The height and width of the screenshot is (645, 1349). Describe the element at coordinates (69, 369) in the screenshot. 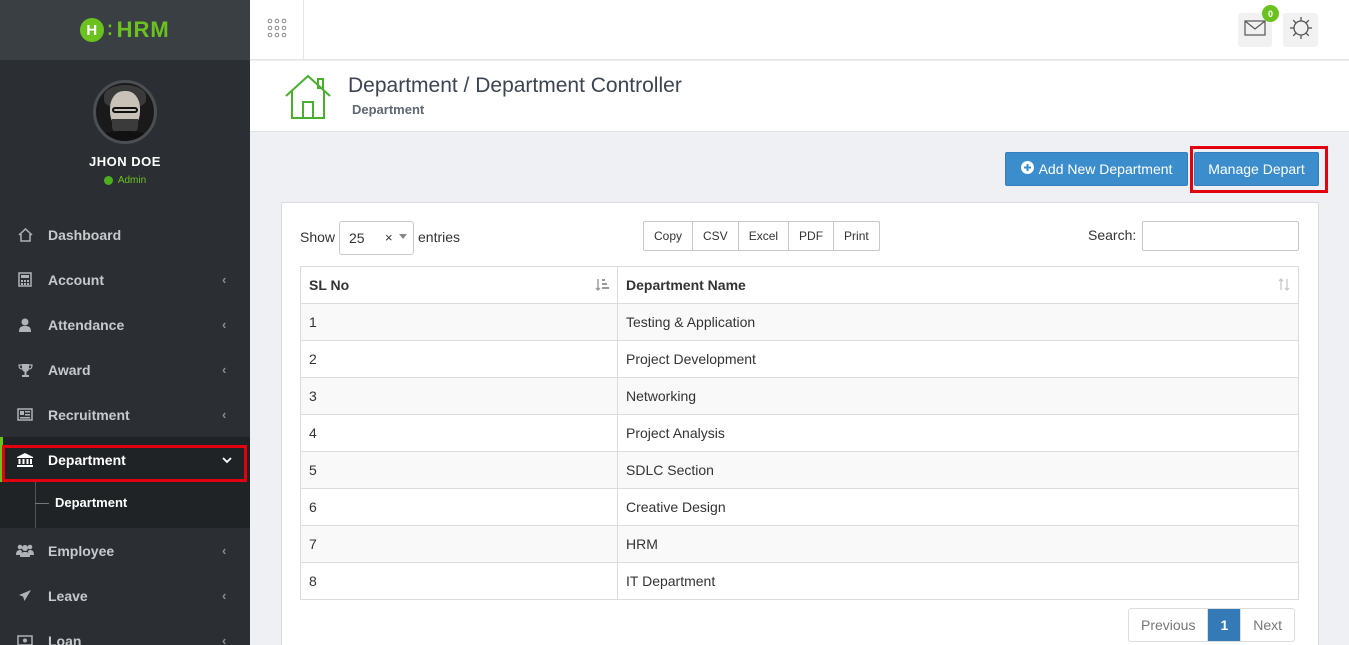

I see `sidebar-item-label: Award` at that location.